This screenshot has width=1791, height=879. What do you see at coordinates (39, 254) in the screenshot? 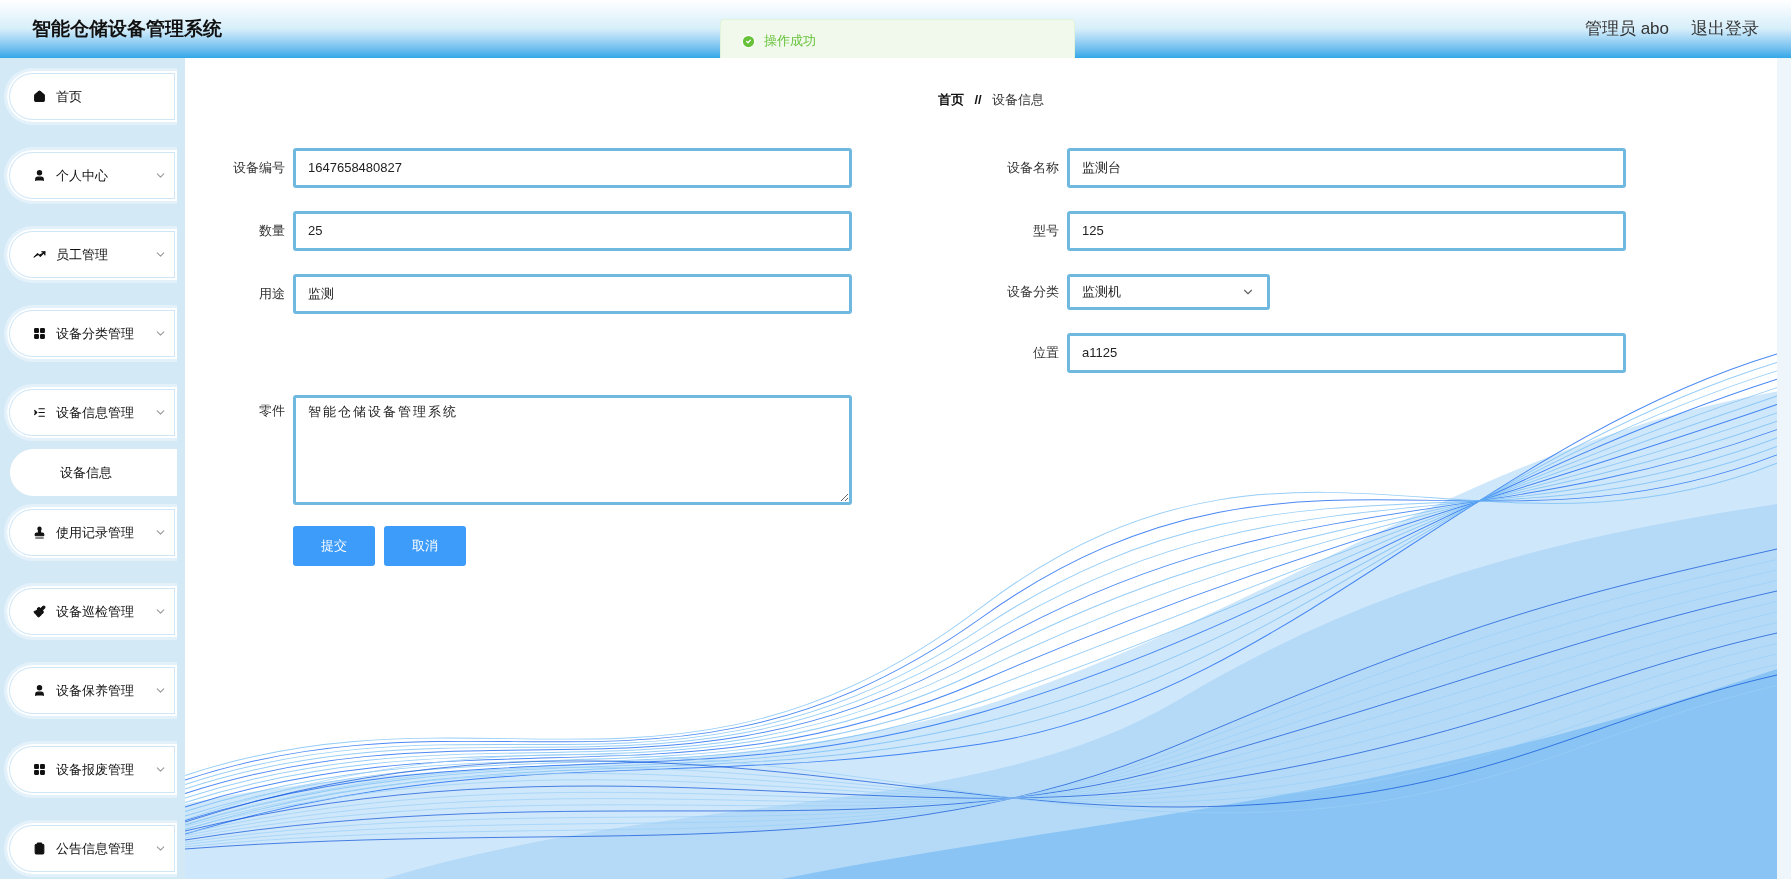
I see `chart-icon` at bounding box center [39, 254].